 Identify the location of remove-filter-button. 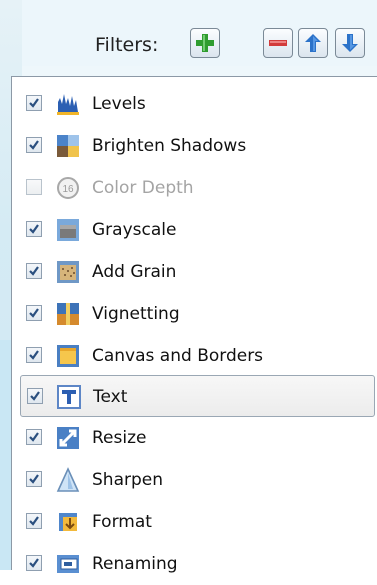
(278, 43).